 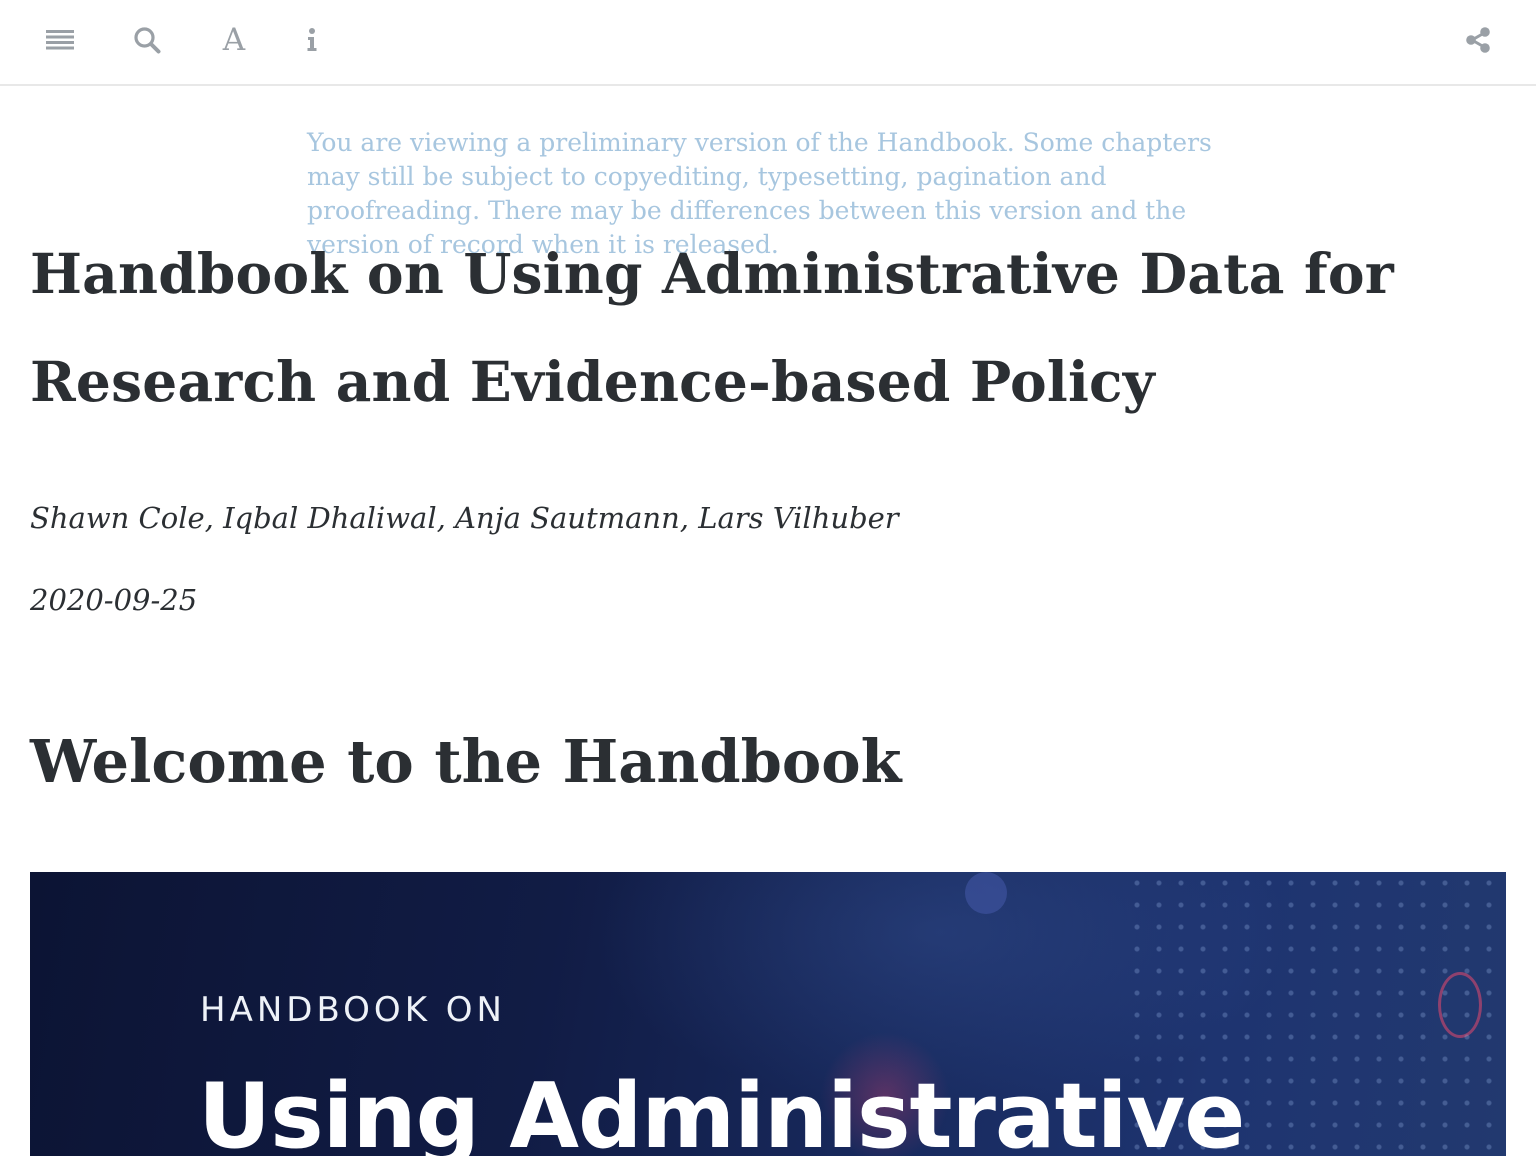 I want to click on toggle-sidebar-button, so click(x=60, y=40).